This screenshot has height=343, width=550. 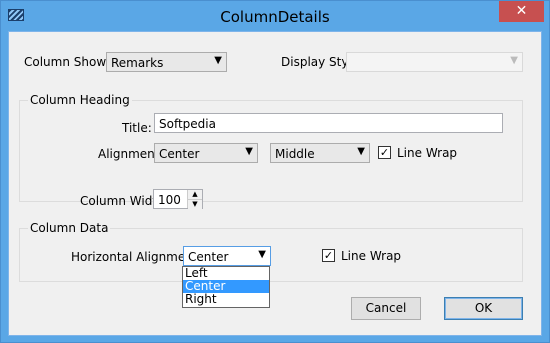 I want to click on title-label: Title:, so click(x=137, y=128).